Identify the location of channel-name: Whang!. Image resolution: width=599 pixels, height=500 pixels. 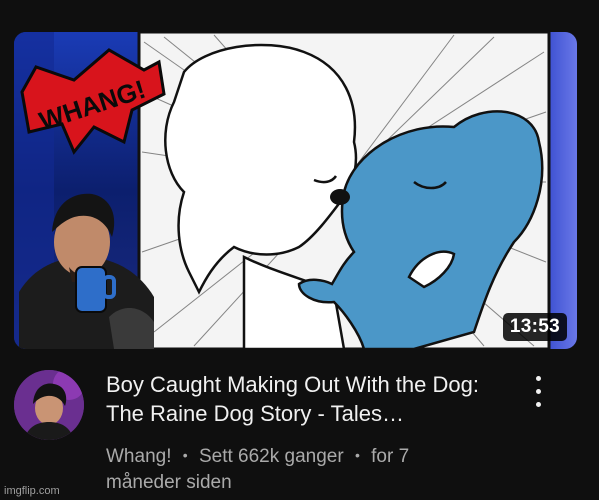
(138, 456).